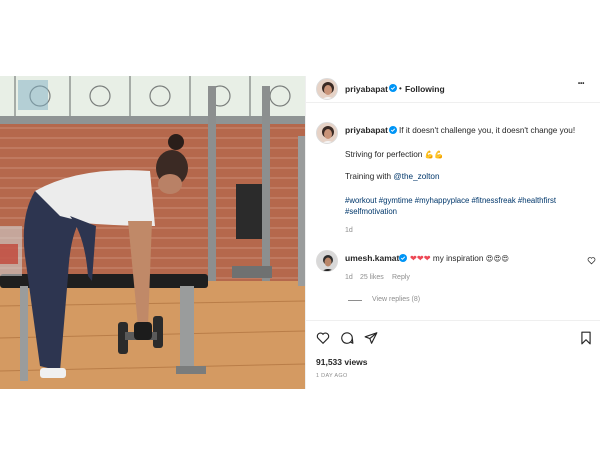 This screenshot has height=450, width=600. What do you see at coordinates (342, 362) in the screenshot?
I see `view-count: 91,533 views` at bounding box center [342, 362].